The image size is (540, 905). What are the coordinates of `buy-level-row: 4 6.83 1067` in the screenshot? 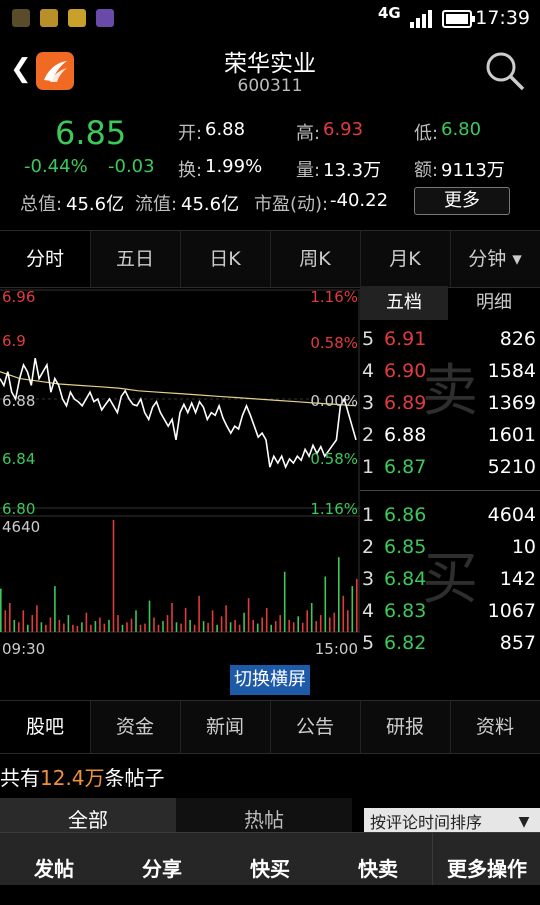 It's located at (450, 612).